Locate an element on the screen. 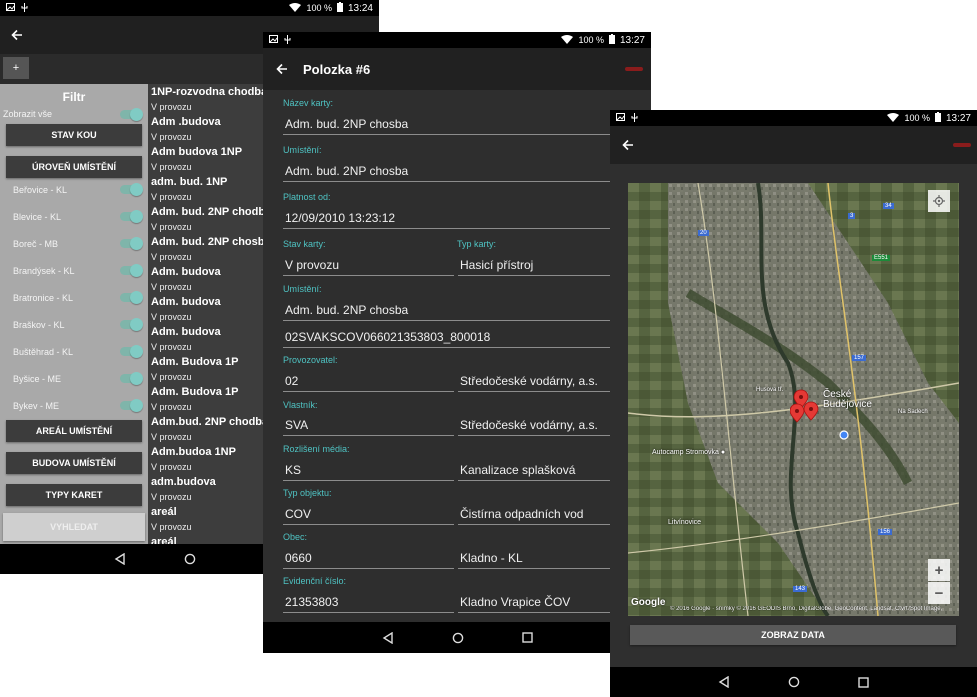 The width and height of the screenshot is (977, 697). provozovatel-name-field: Středočeské vodárny, a.s. is located at coordinates (534, 382).